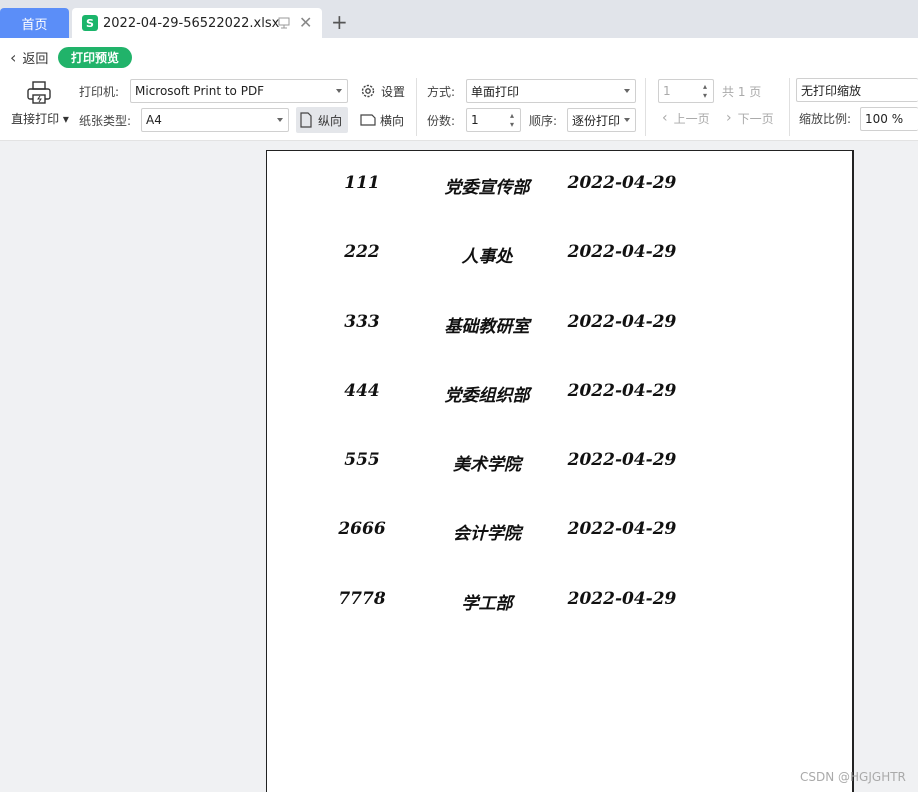  I want to click on direct-print-button: 直接打印 ▾, so click(39, 103).